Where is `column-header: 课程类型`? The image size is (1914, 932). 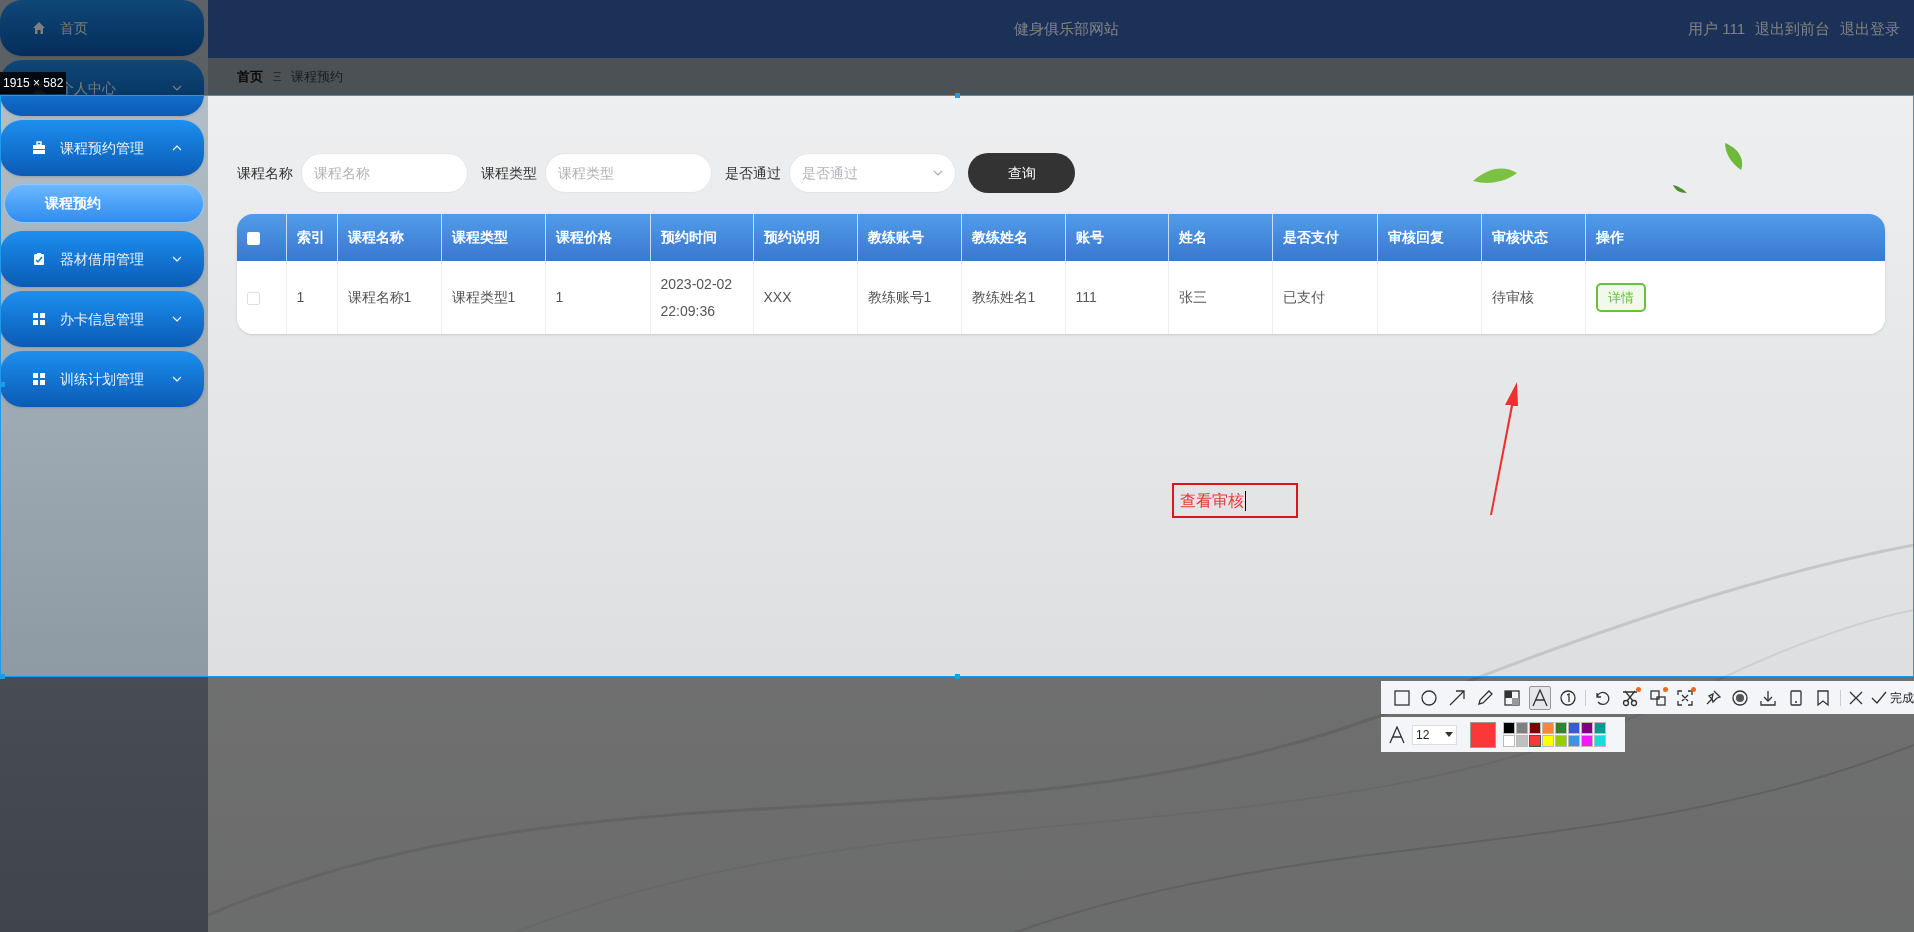 column-header: 课程类型 is located at coordinates (493, 237).